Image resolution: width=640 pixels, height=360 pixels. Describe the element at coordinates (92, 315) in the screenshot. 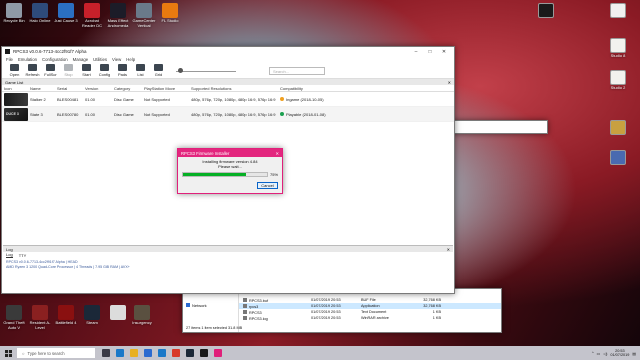

I see `desktop-icon-steam: Steam` at that location.